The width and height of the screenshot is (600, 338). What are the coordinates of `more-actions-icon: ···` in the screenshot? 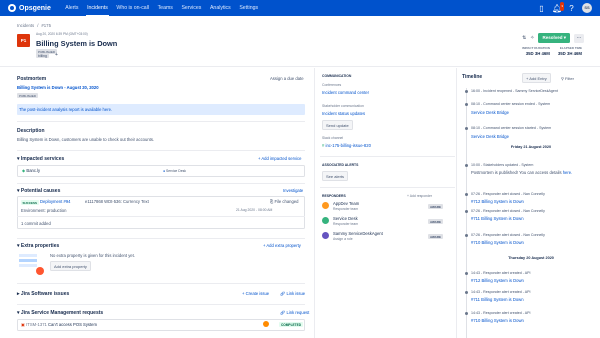 It's located at (579, 38).